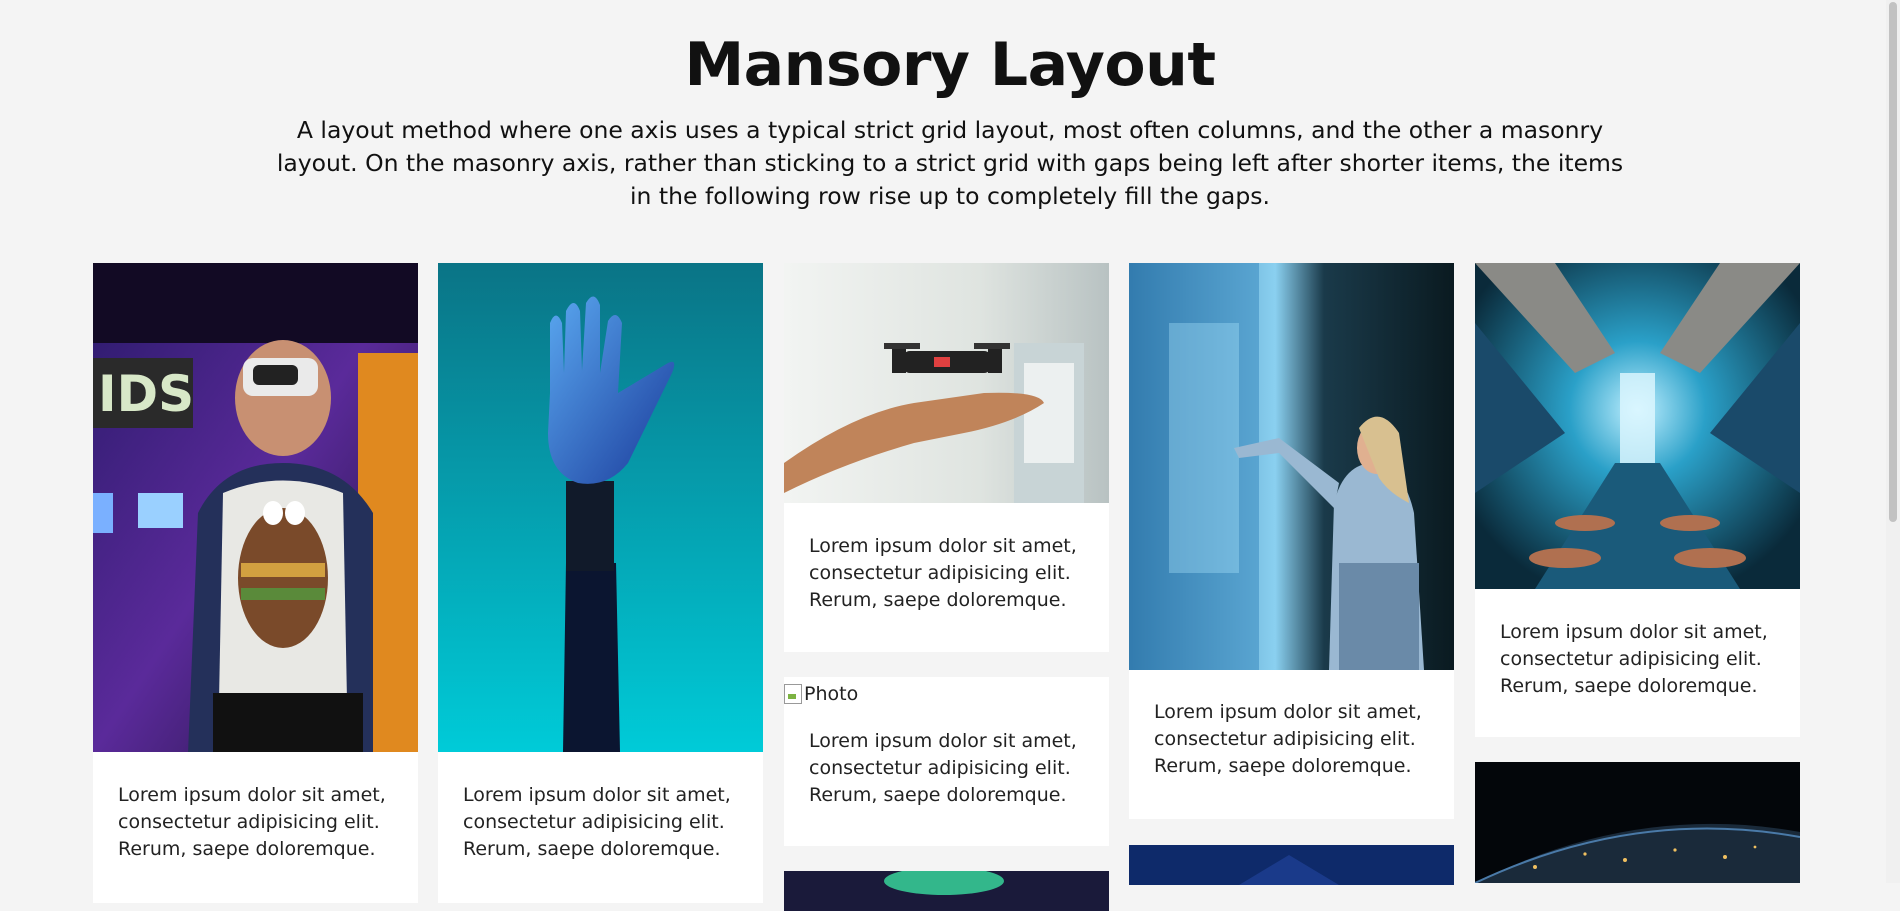 This screenshot has height=911, width=1900. Describe the element at coordinates (600, 507) in the screenshot. I see `robotic-hand-photo` at that location.